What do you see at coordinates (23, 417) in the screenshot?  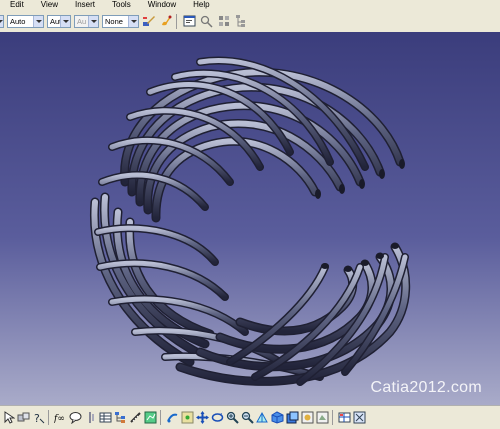 I see `snap-icon` at bounding box center [23, 417].